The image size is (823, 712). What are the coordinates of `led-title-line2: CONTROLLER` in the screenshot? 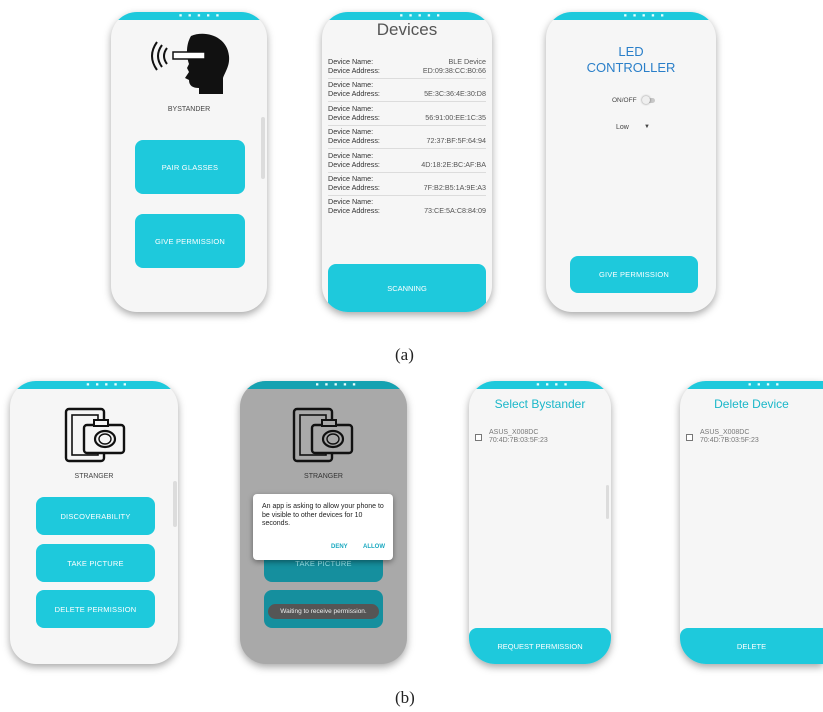 It's located at (631, 67).